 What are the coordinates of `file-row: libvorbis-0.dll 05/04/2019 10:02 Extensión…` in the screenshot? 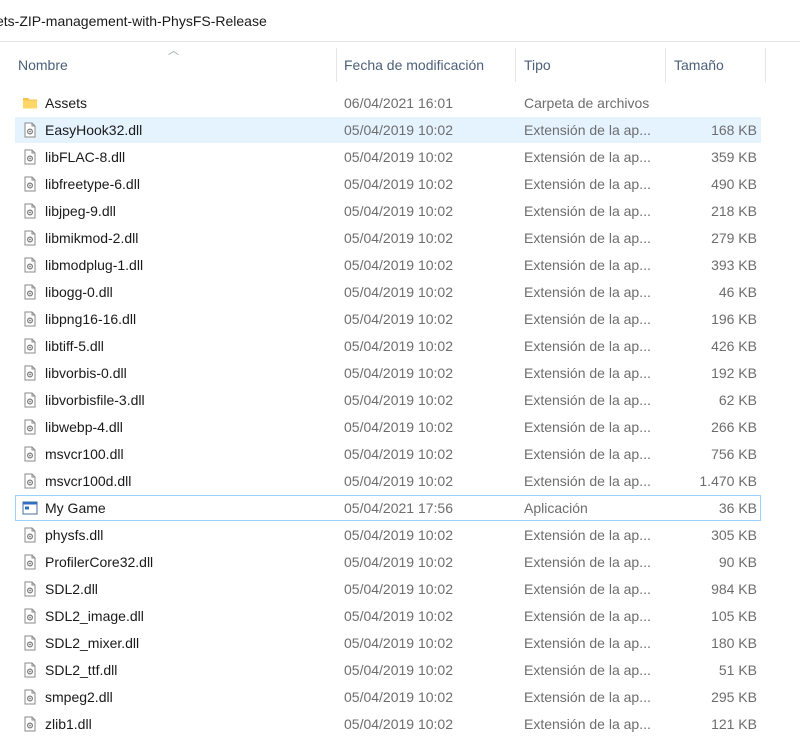 It's located at (388, 373).